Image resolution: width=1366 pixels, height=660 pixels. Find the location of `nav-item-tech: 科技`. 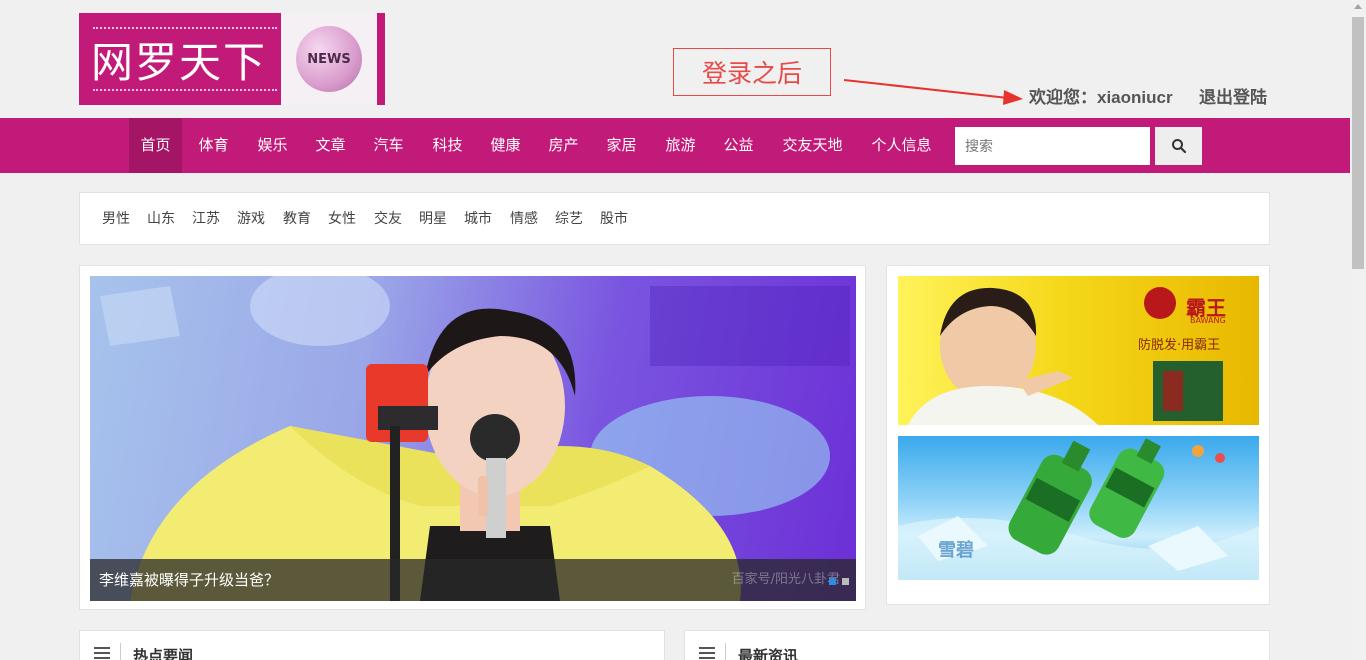

nav-item-tech: 科技 is located at coordinates (447, 145).